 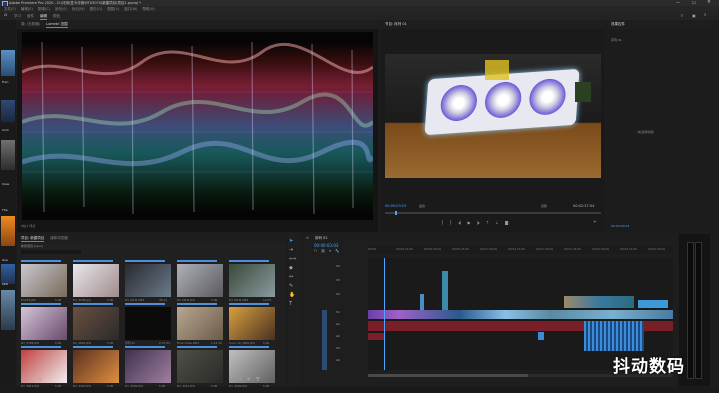 I want to click on timeline-timecode: 00:00:03:03, so click(x=326, y=245).